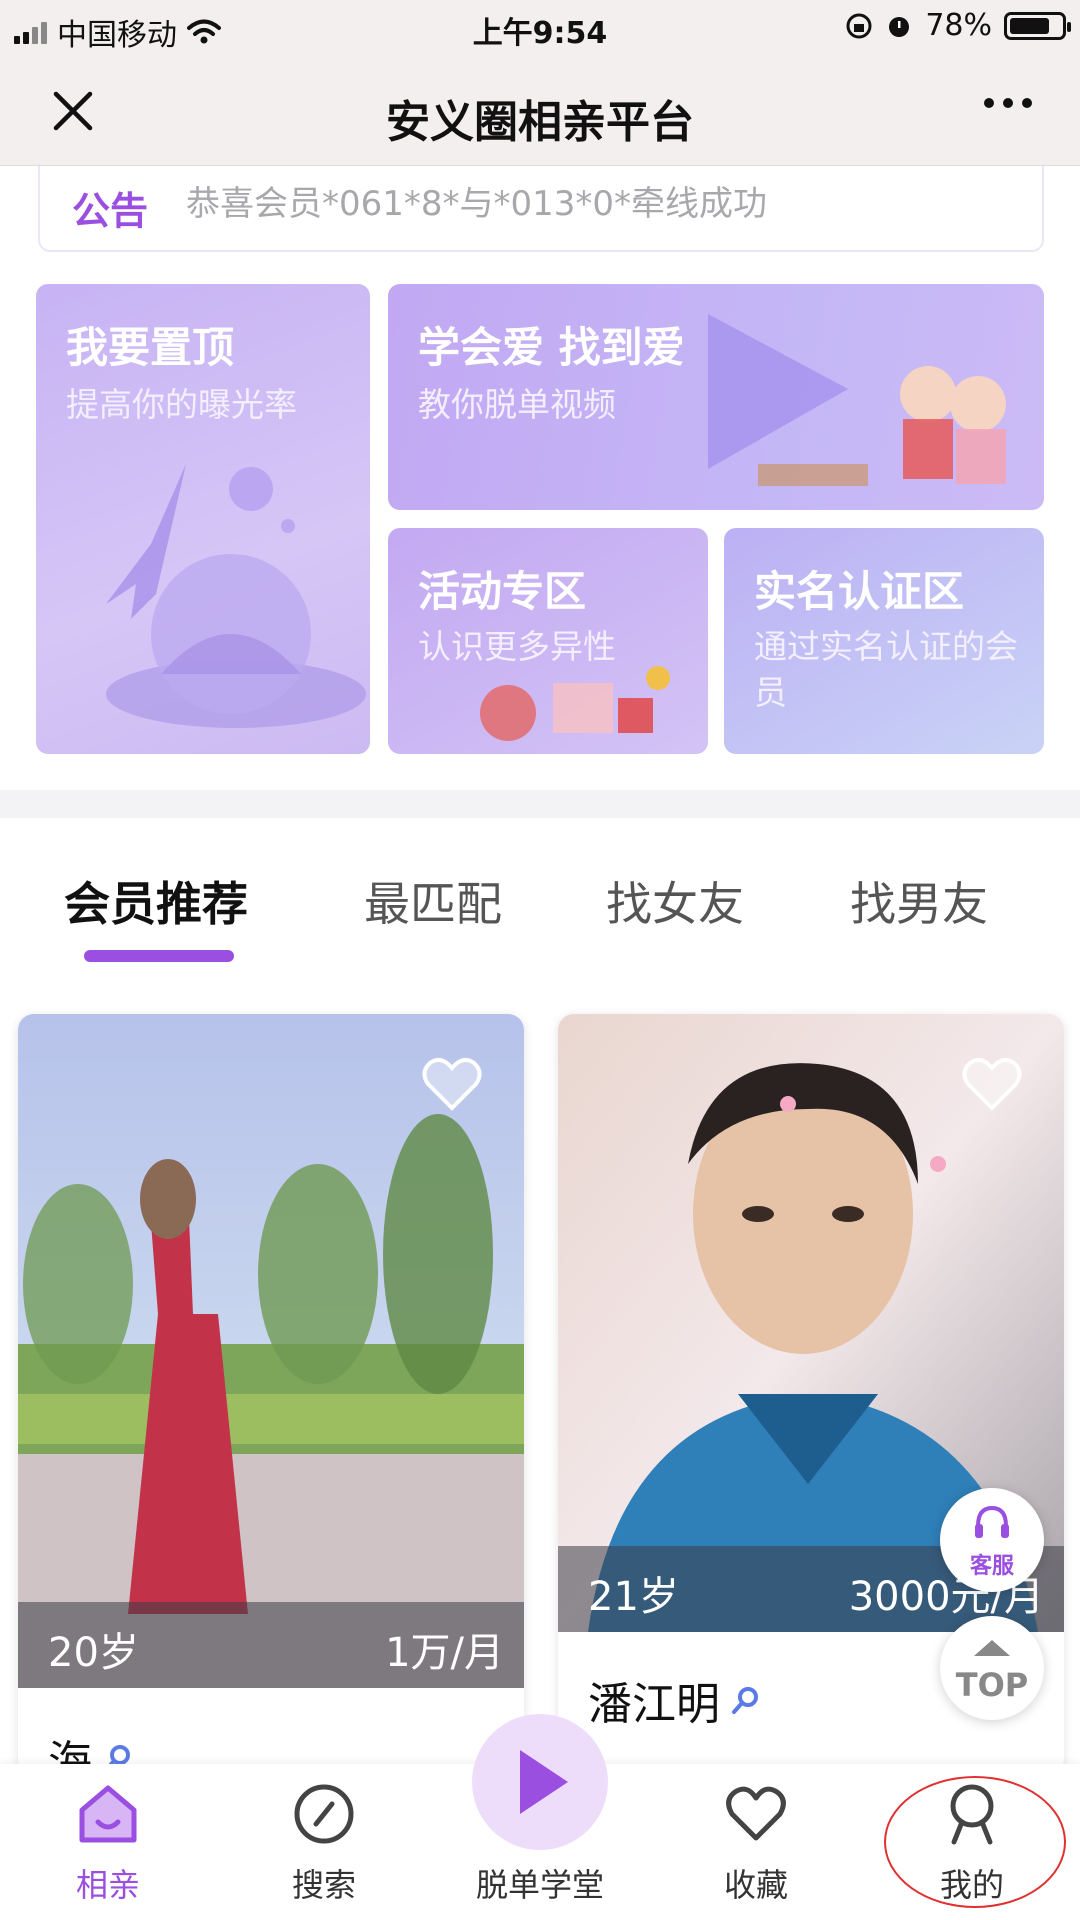  I want to click on member-name: 潘江明, so click(675, 1700).